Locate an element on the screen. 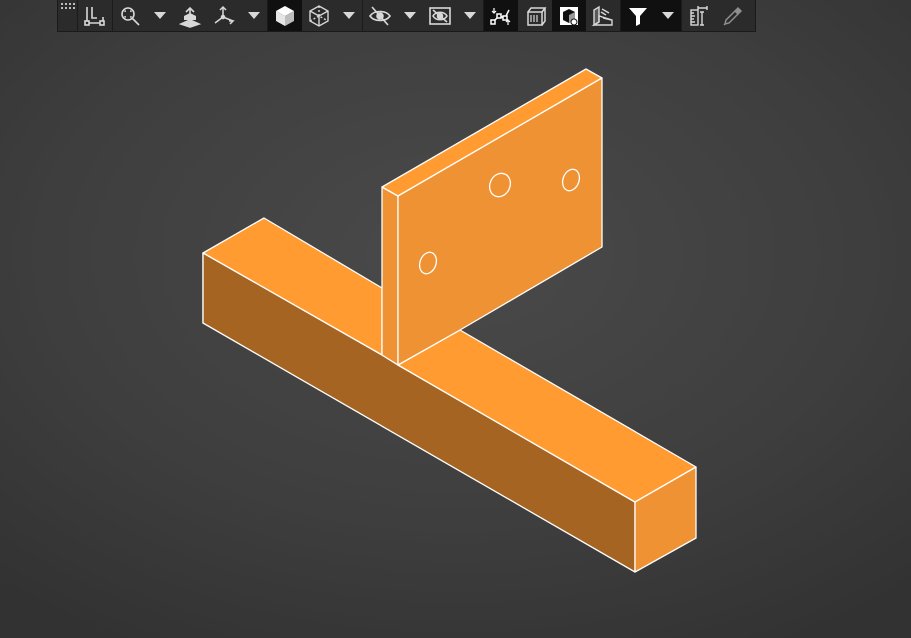 The width and height of the screenshot is (911, 638). scene-button is located at coordinates (535, 15).